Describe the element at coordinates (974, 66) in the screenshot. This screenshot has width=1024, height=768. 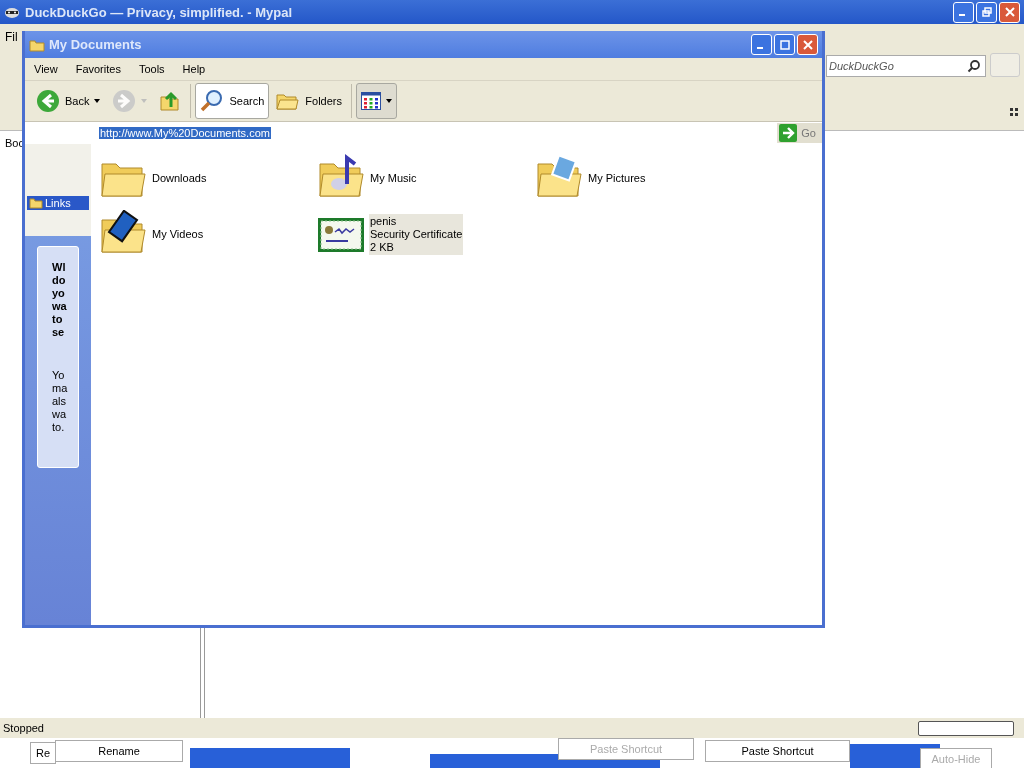
I see `search-icon` at that location.